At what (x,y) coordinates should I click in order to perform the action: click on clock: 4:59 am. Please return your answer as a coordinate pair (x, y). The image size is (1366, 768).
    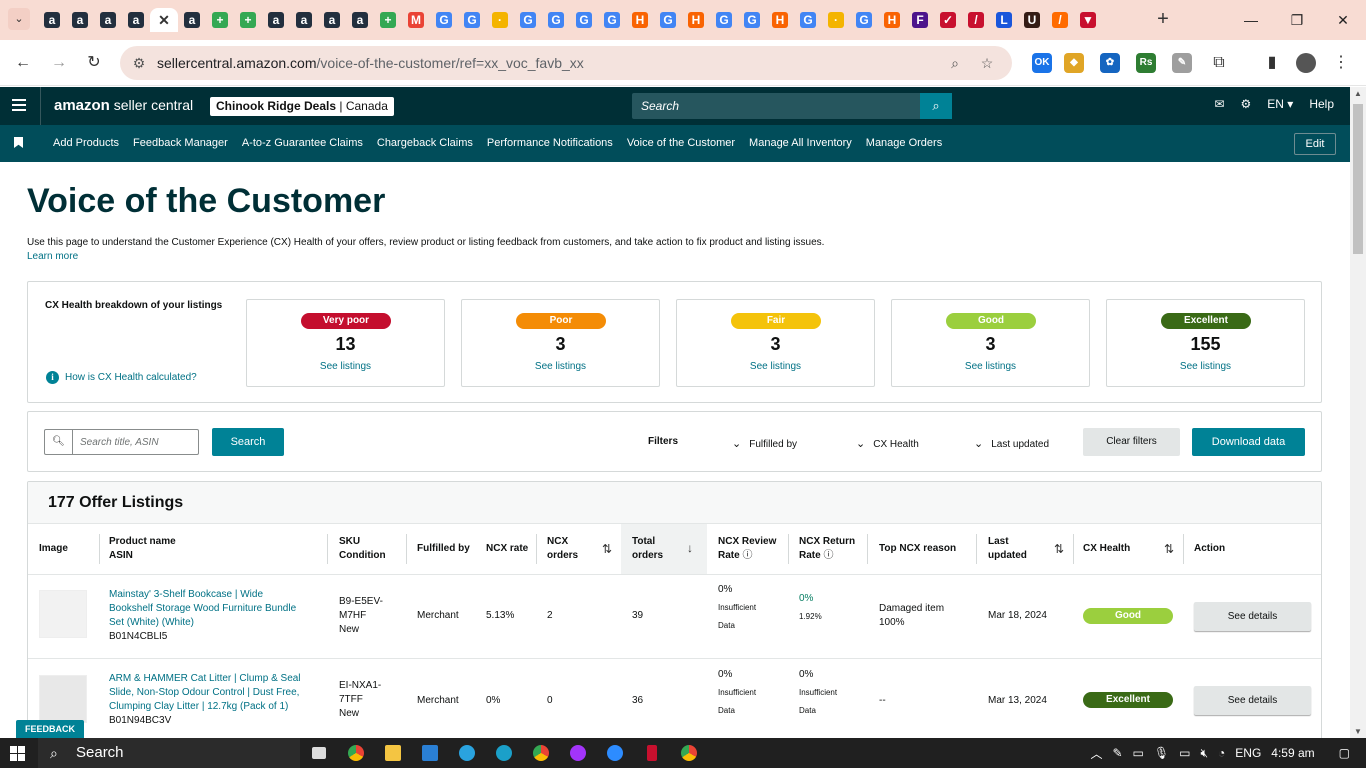
    Looking at the image, I should click on (1292, 753).